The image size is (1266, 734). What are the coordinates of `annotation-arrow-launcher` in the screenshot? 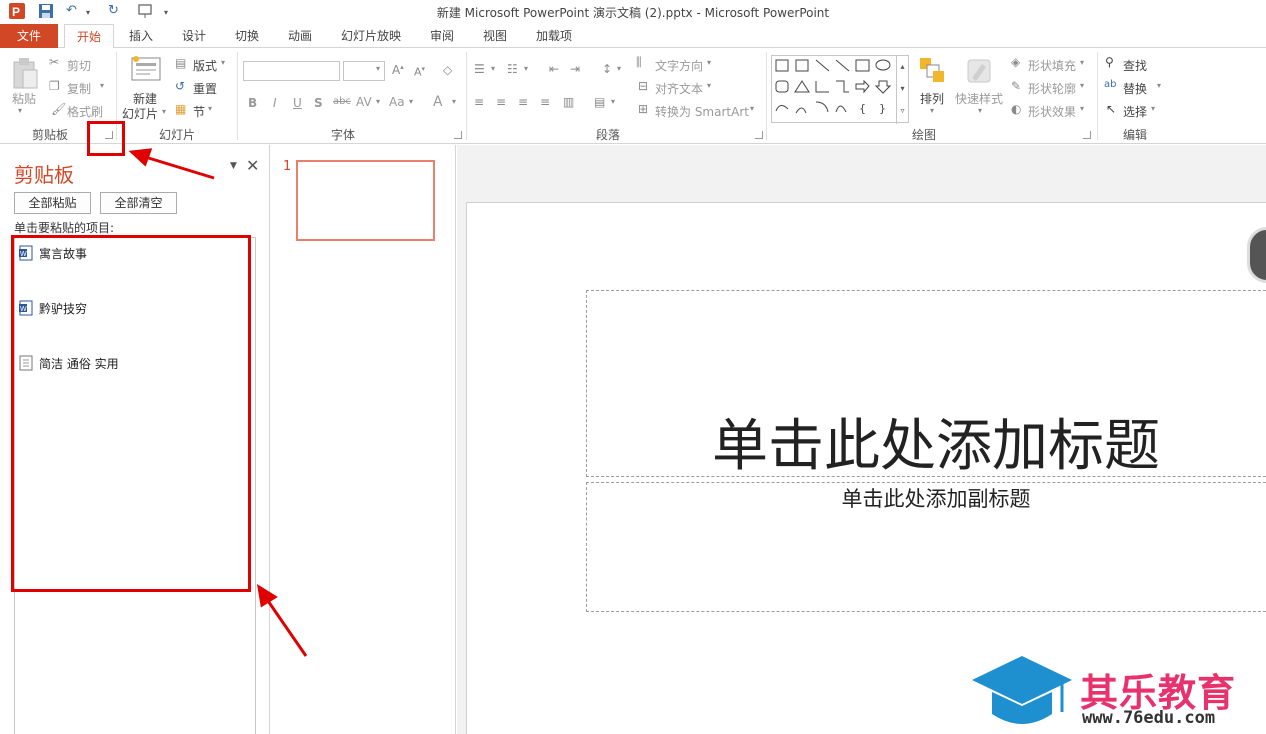 It's located at (178, 167).